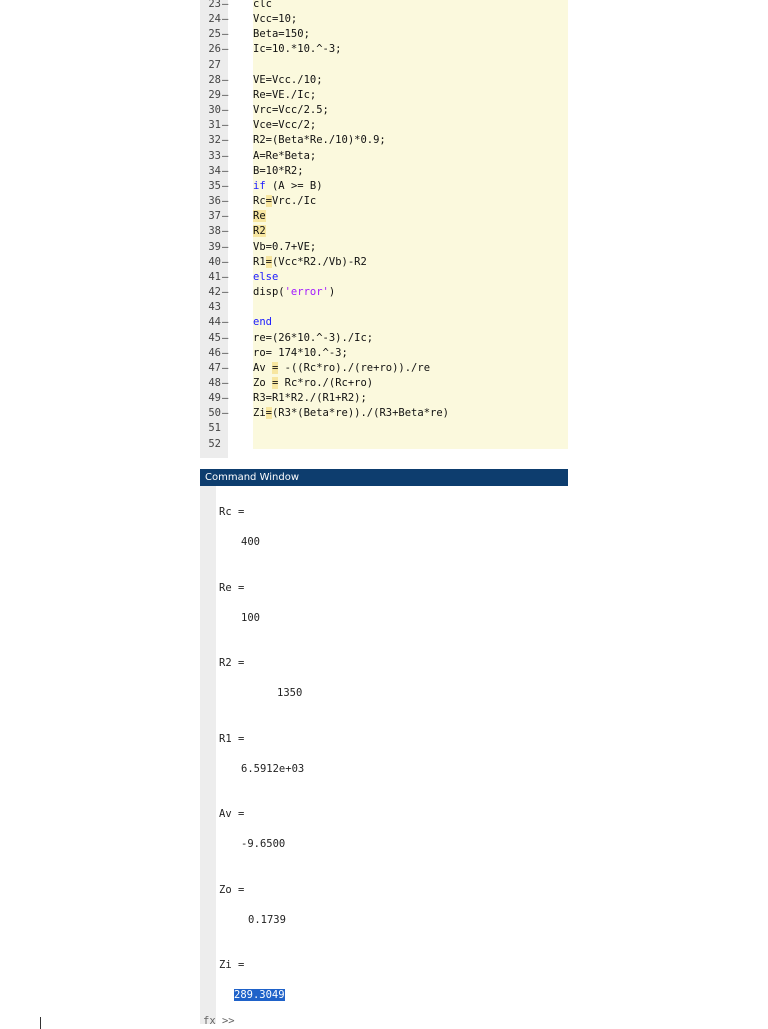 The image size is (768, 1029). Describe the element at coordinates (332, 292) in the screenshot. I see `code-rest: )` at that location.